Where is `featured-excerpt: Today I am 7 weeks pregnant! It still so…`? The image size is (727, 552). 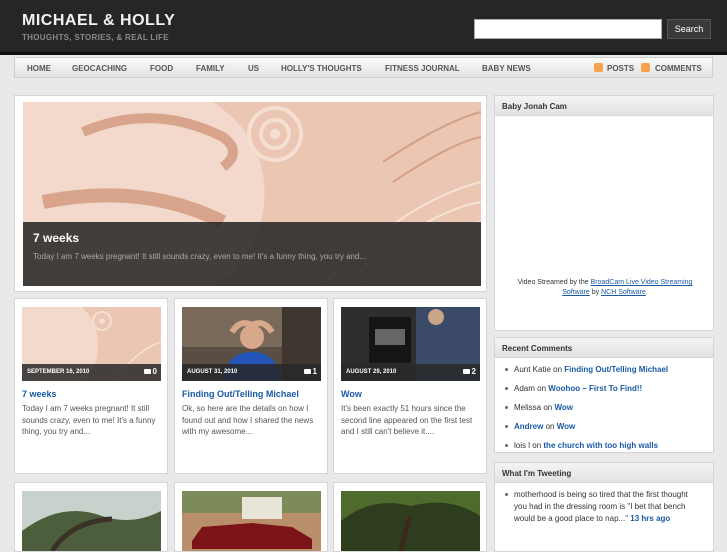 featured-excerpt: Today I am 7 weeks pregnant! It still so… is located at coordinates (200, 256).